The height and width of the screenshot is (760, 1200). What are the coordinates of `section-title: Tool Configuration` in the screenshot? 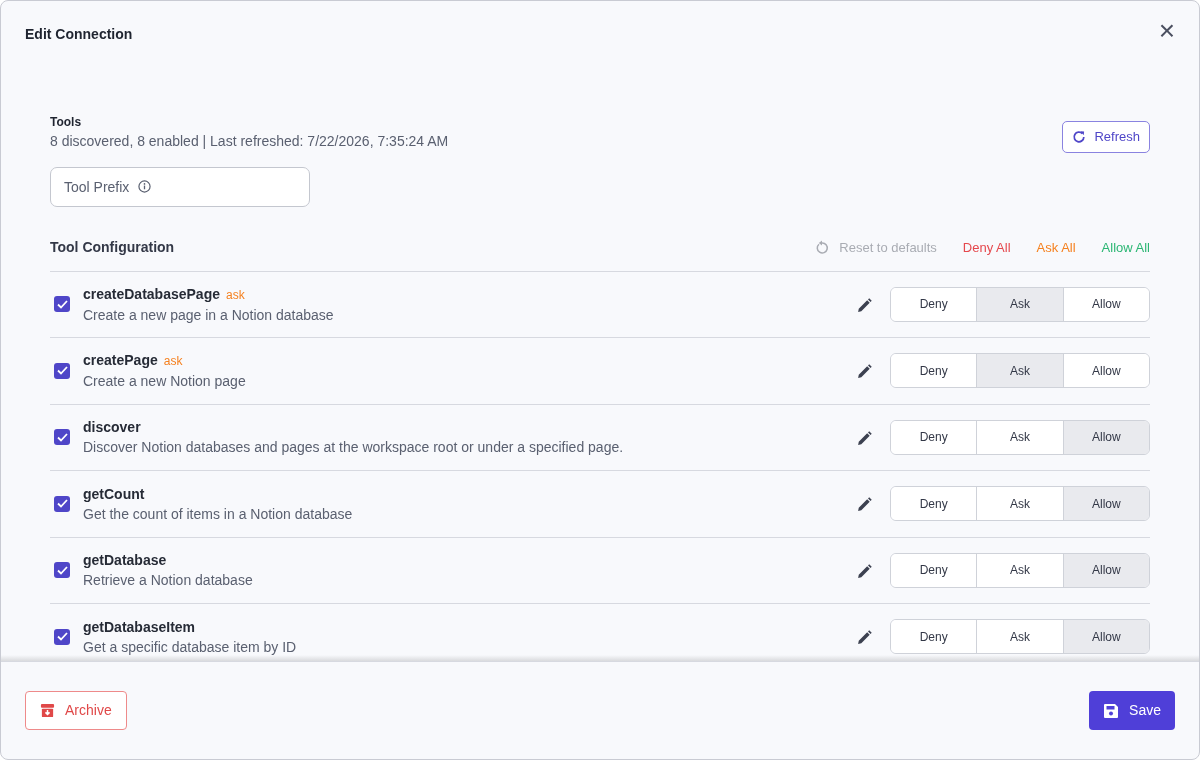 It's located at (112, 247).